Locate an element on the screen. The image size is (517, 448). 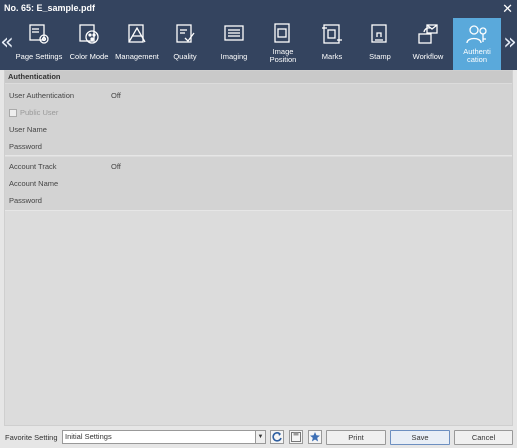
public-user-row: Public User is located at coordinates (258, 113).